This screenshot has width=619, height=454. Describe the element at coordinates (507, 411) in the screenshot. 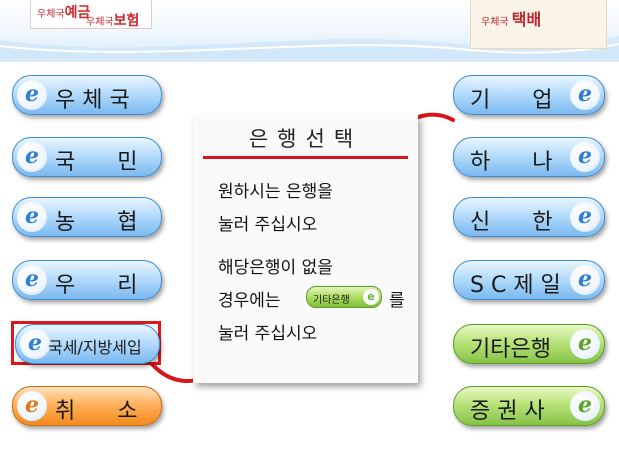

I see `button-label: 증 권 사` at that location.